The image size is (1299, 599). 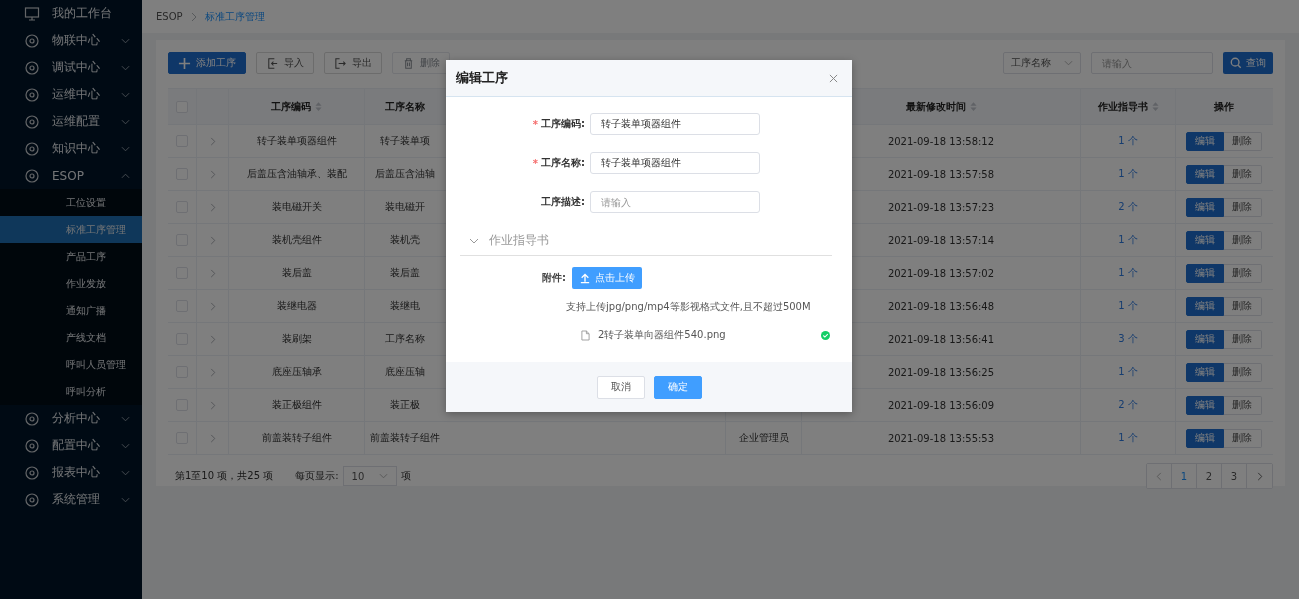 What do you see at coordinates (1042, 63) in the screenshot?
I see `filter-dropdown: 工序名称` at bounding box center [1042, 63].